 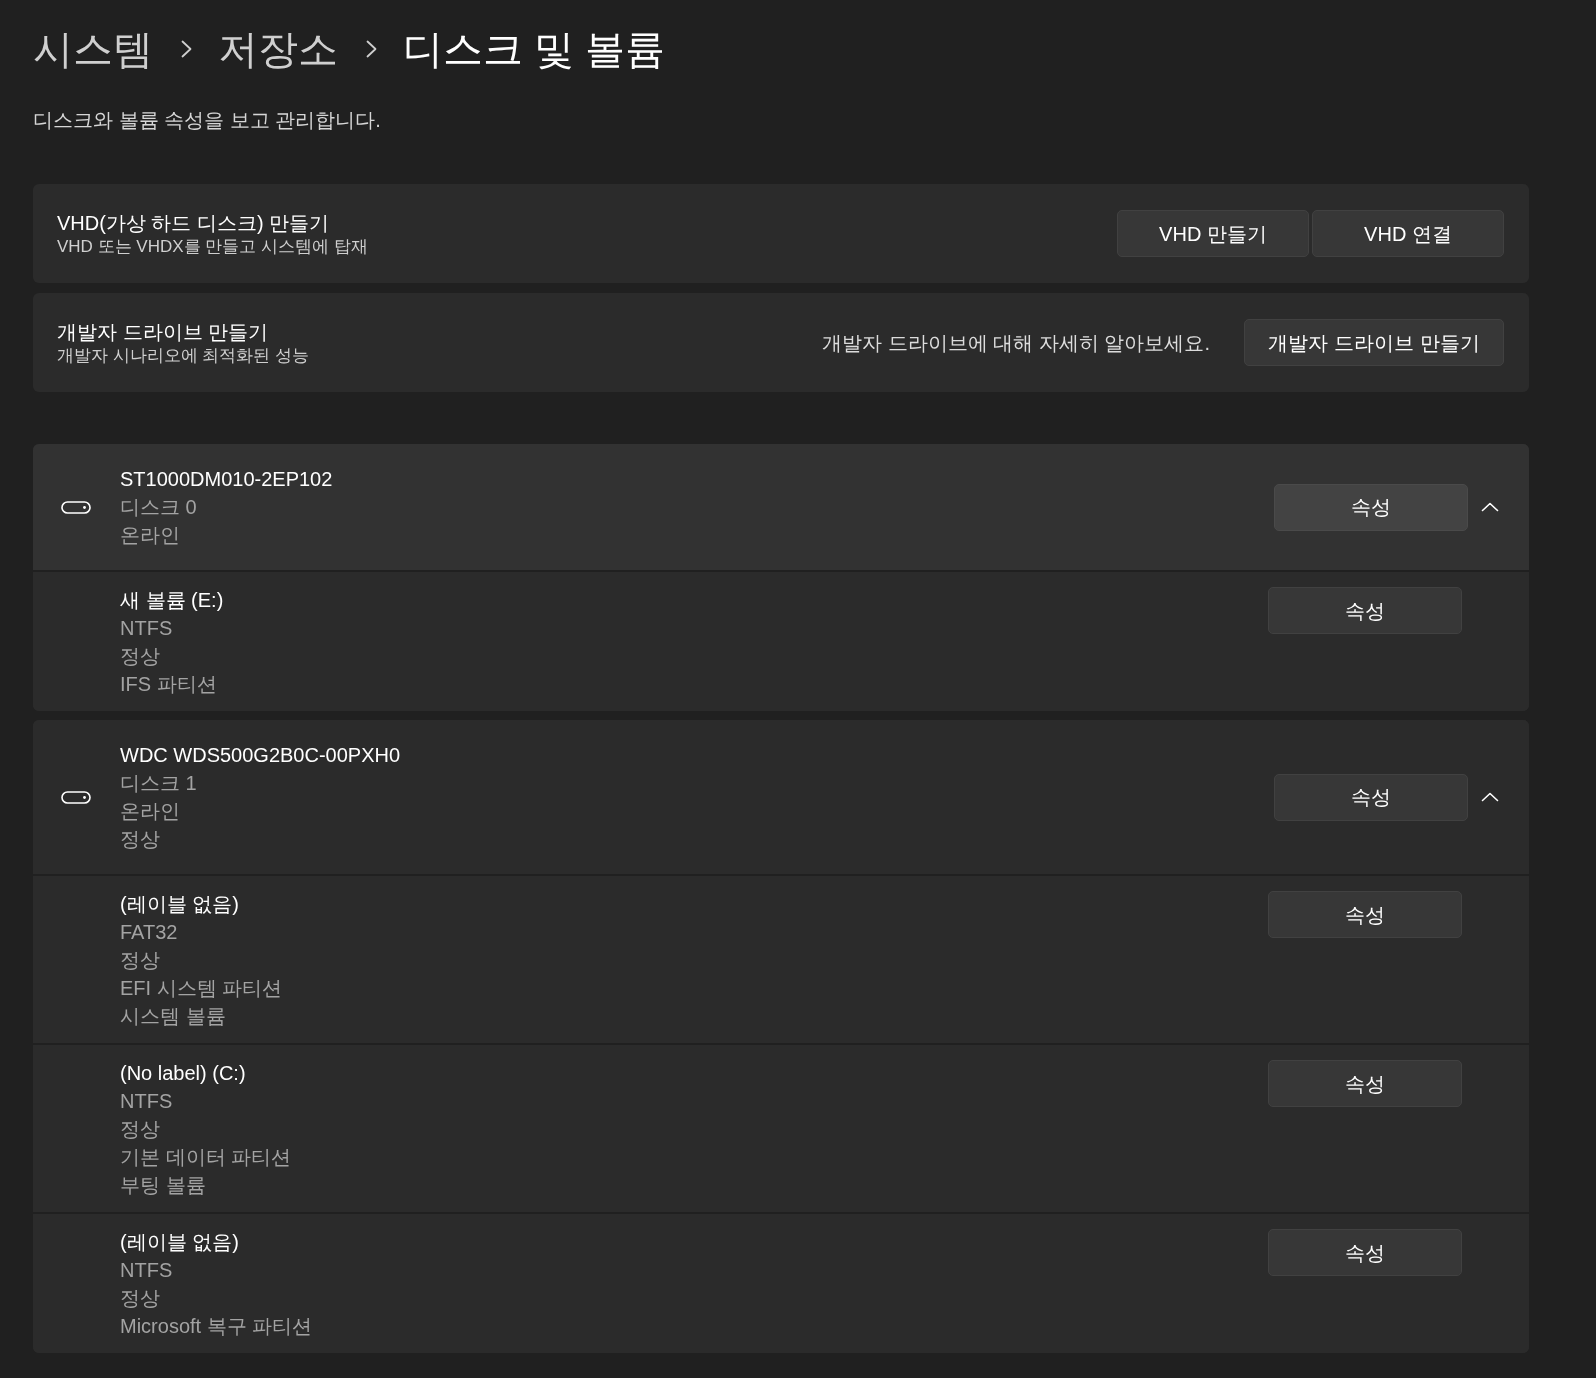 I want to click on page-description: 디스크와 볼륨 속성을 보고 관리합니다., so click(x=207, y=120).